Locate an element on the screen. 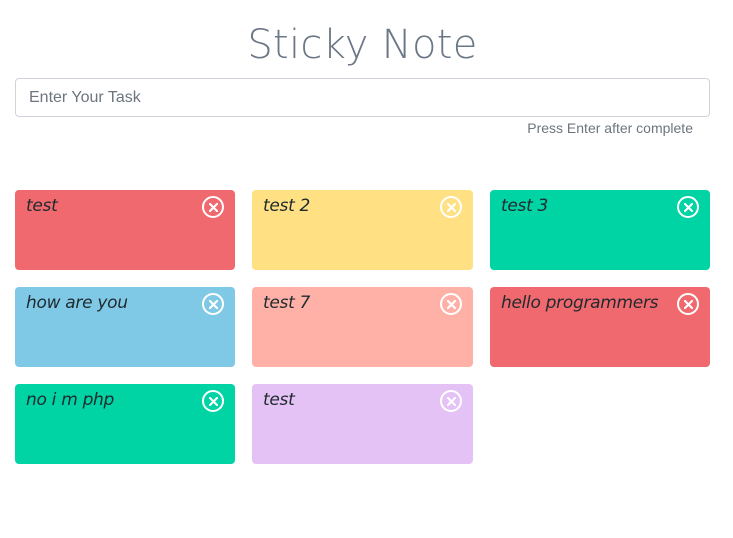  note-text: hello programmers is located at coordinates (580, 303).